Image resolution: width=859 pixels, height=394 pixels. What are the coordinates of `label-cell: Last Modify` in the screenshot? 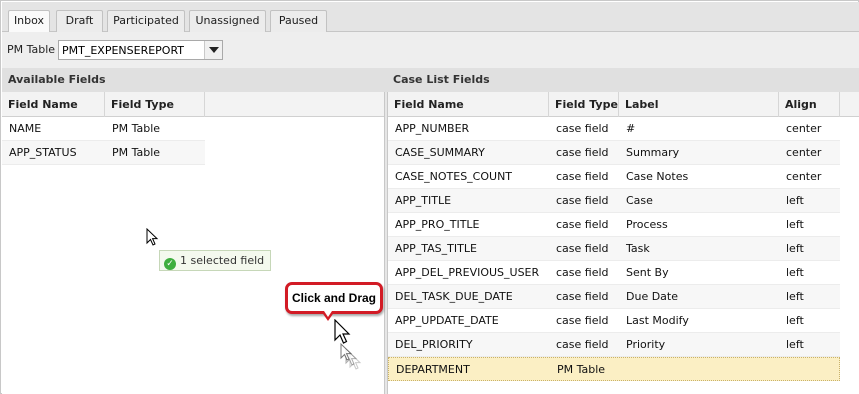 It's located at (657, 320).